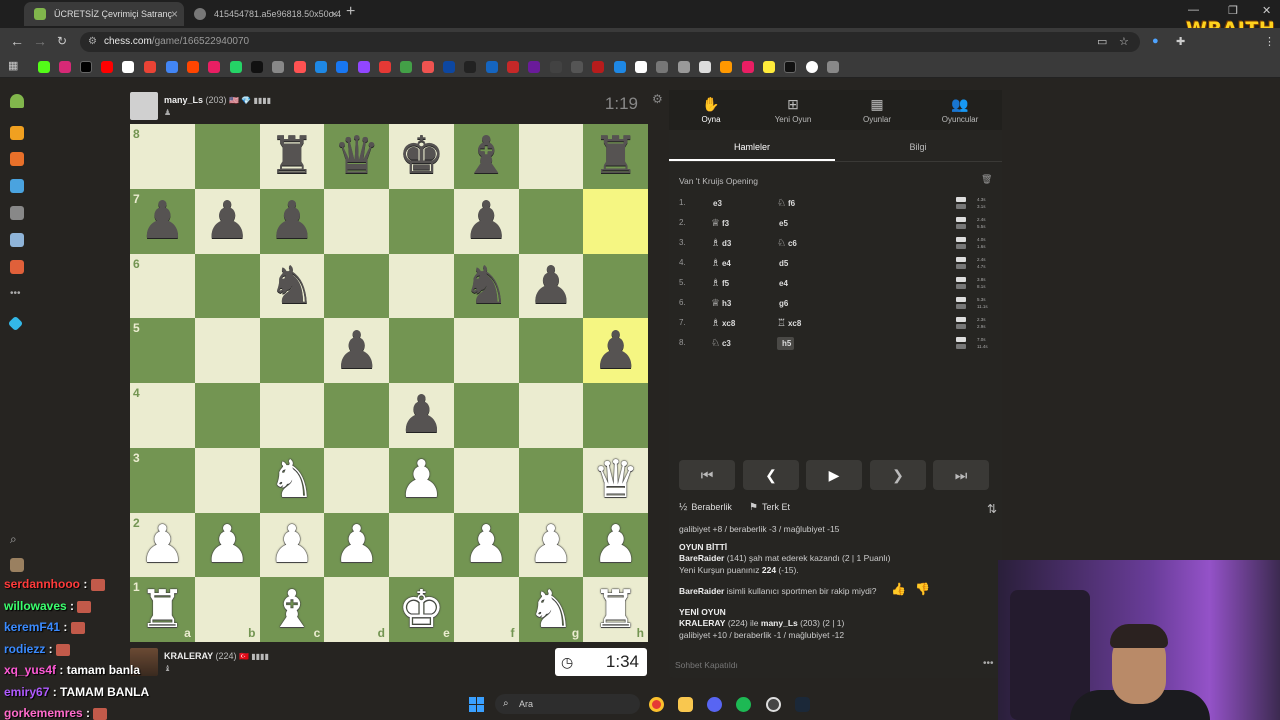  What do you see at coordinates (551, 221) in the screenshot?
I see `square-g7` at bounding box center [551, 221].